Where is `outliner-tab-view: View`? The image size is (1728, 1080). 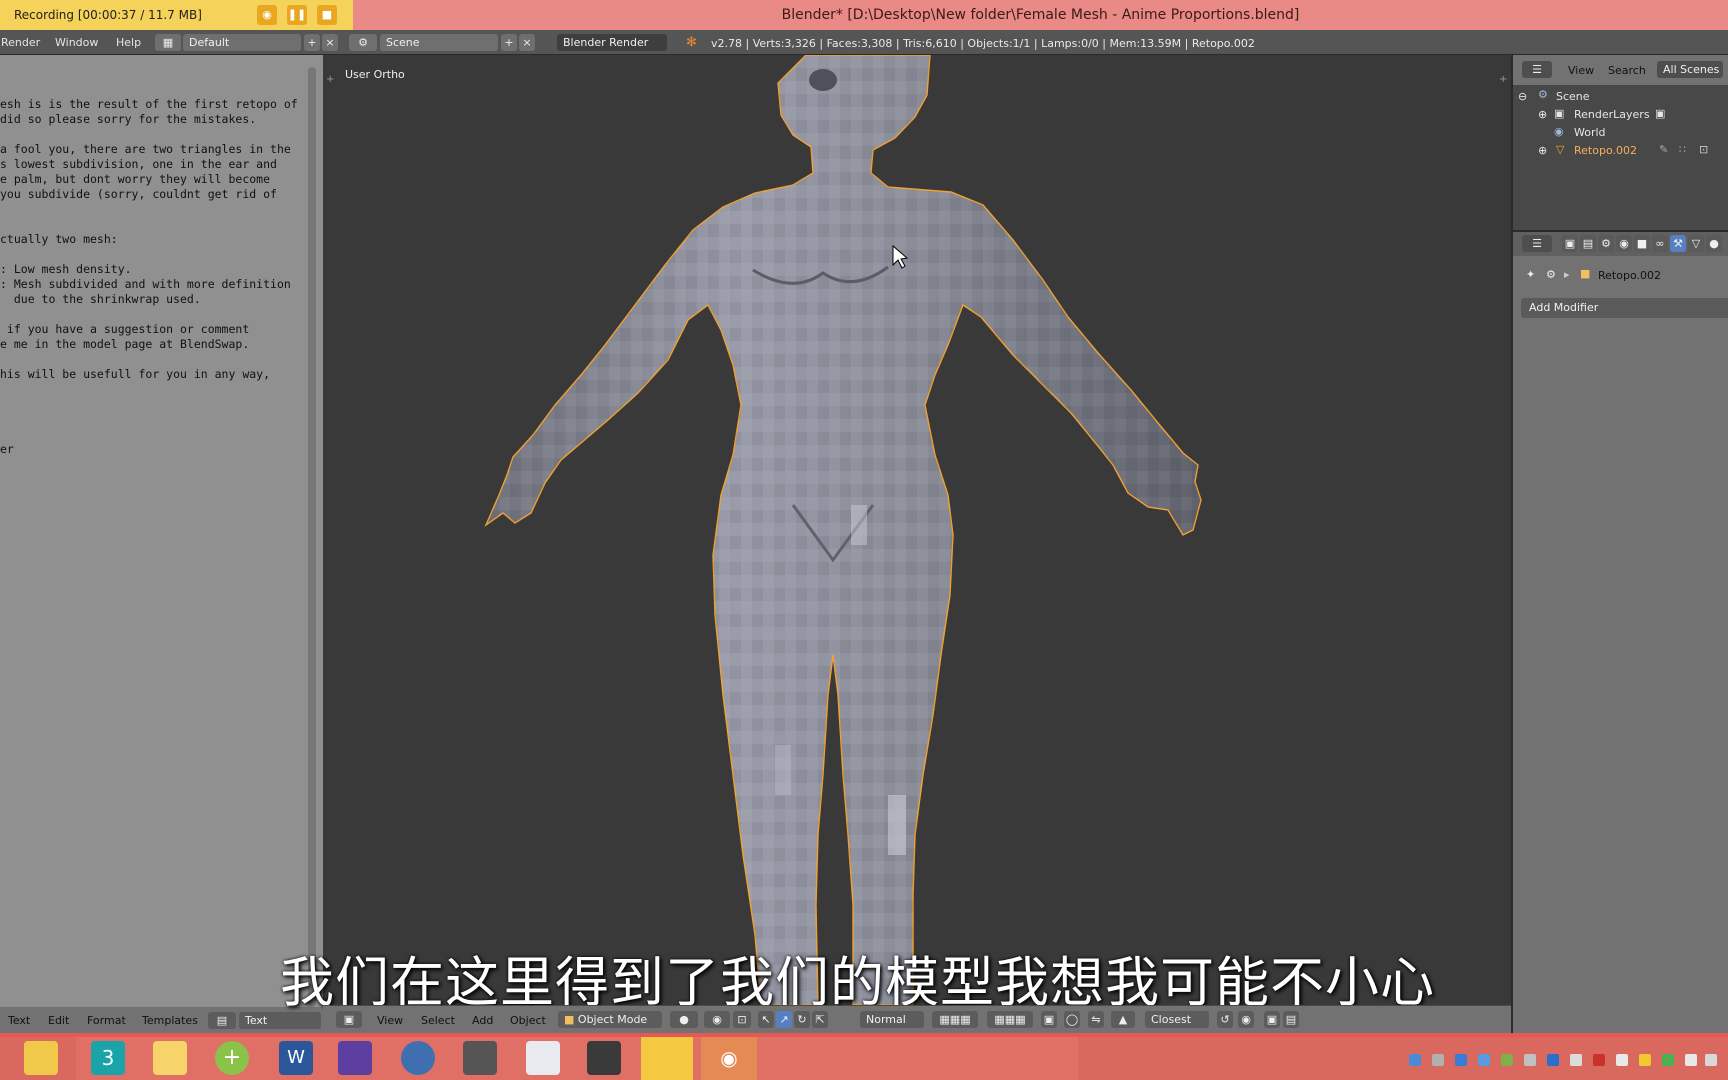
outliner-tab-view: View is located at coordinates (1581, 70).